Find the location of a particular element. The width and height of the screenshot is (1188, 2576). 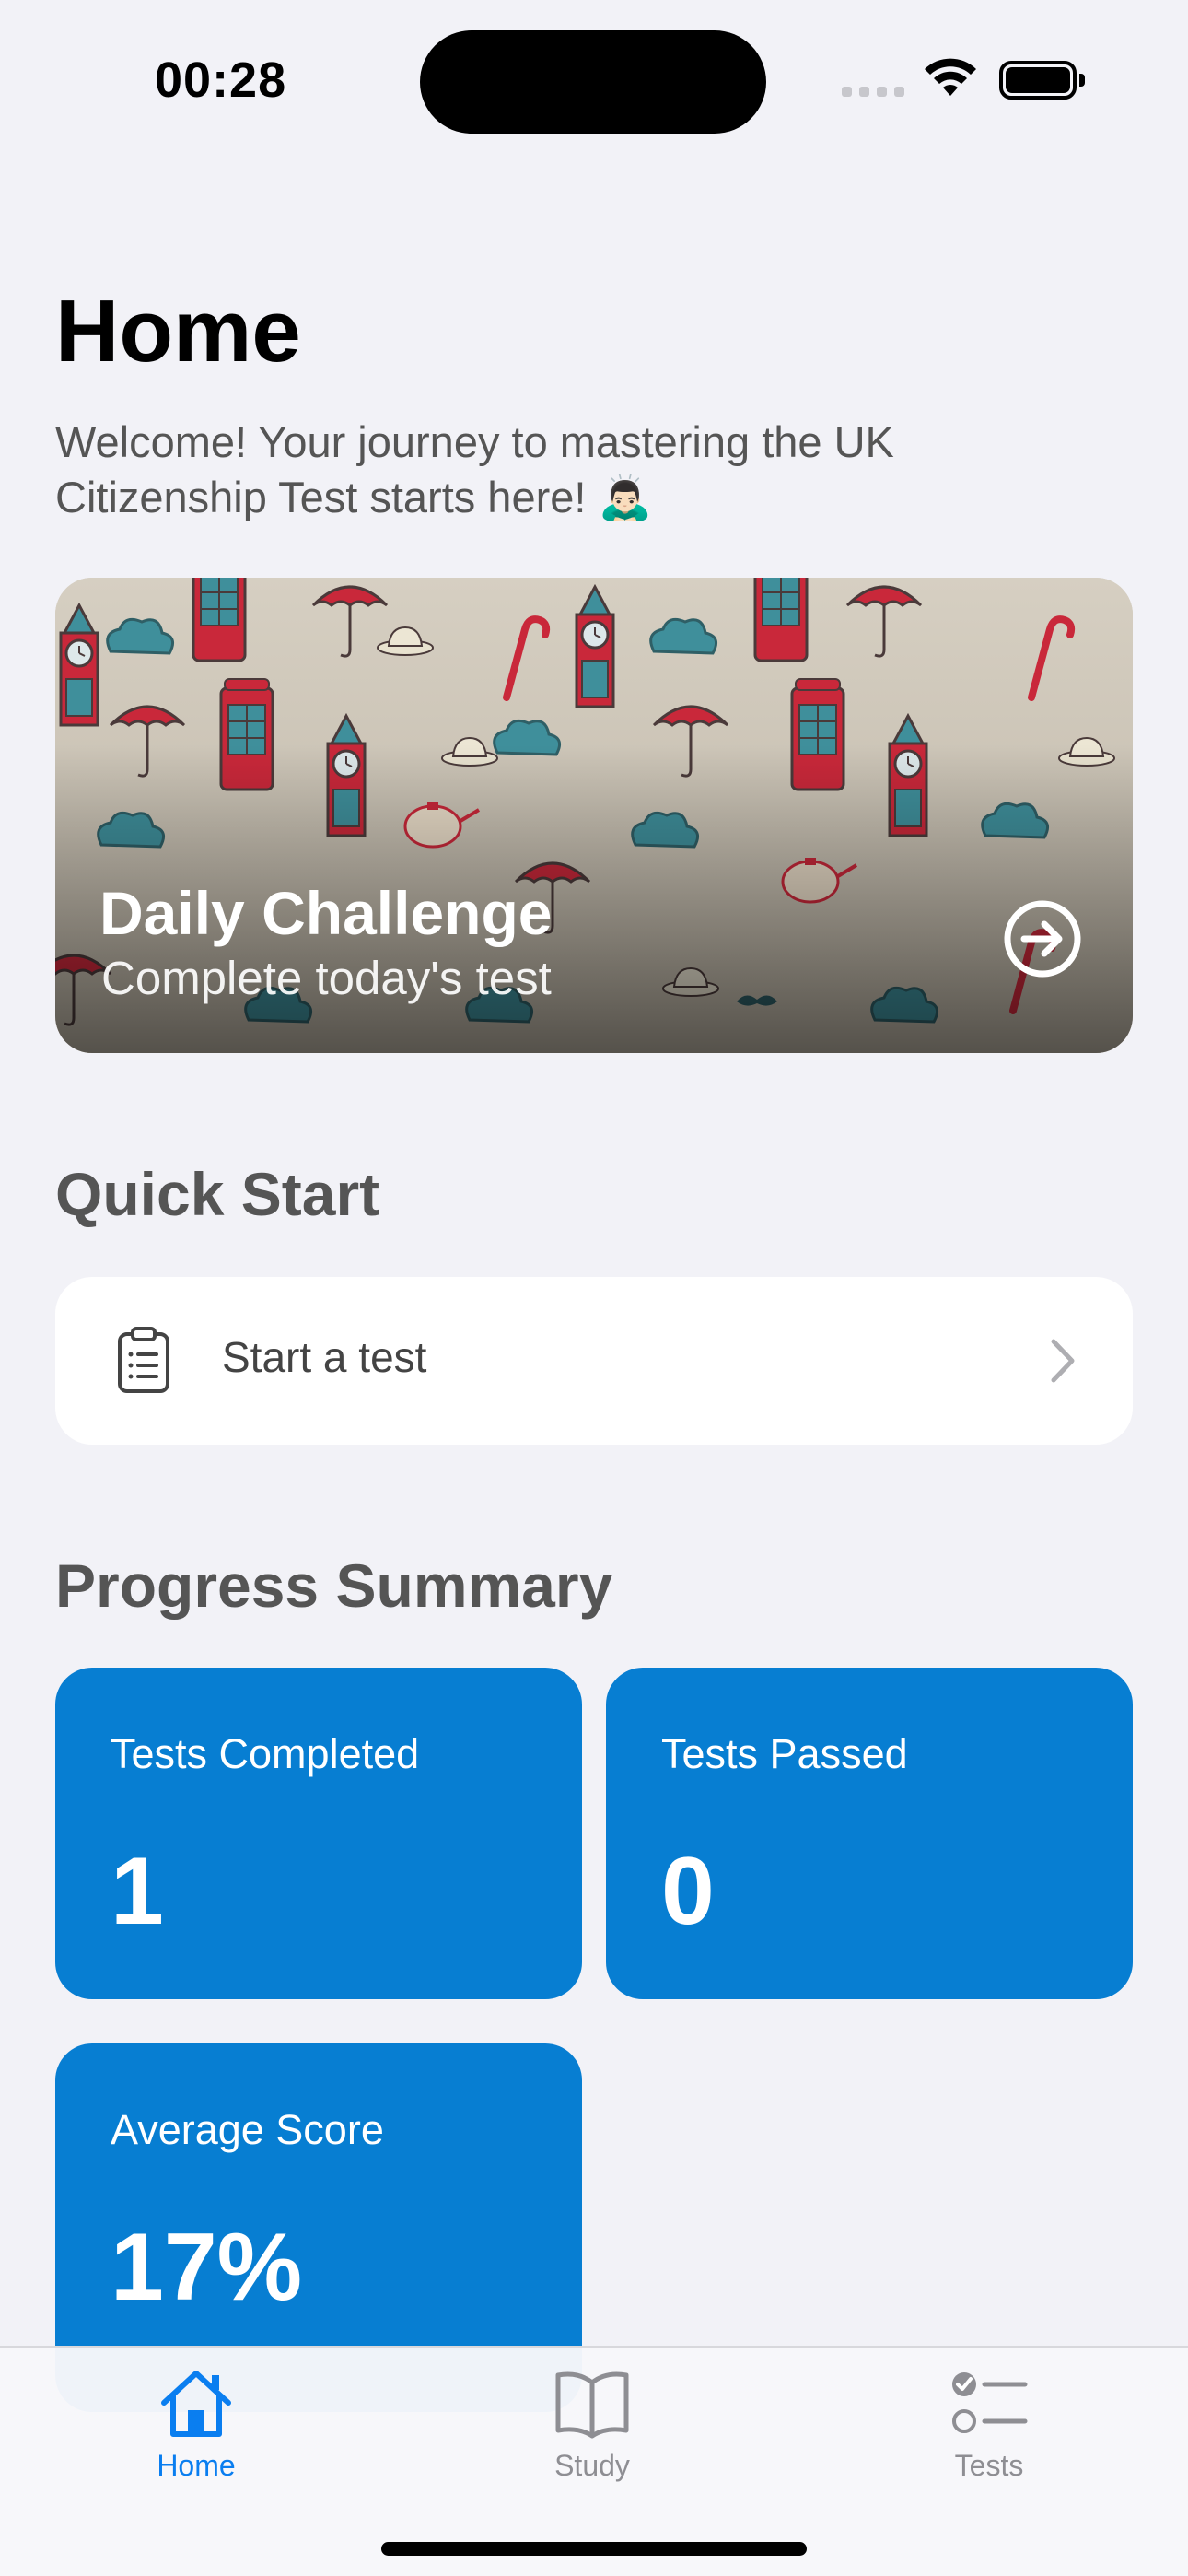

cellular-signal-icon is located at coordinates (874, 92).